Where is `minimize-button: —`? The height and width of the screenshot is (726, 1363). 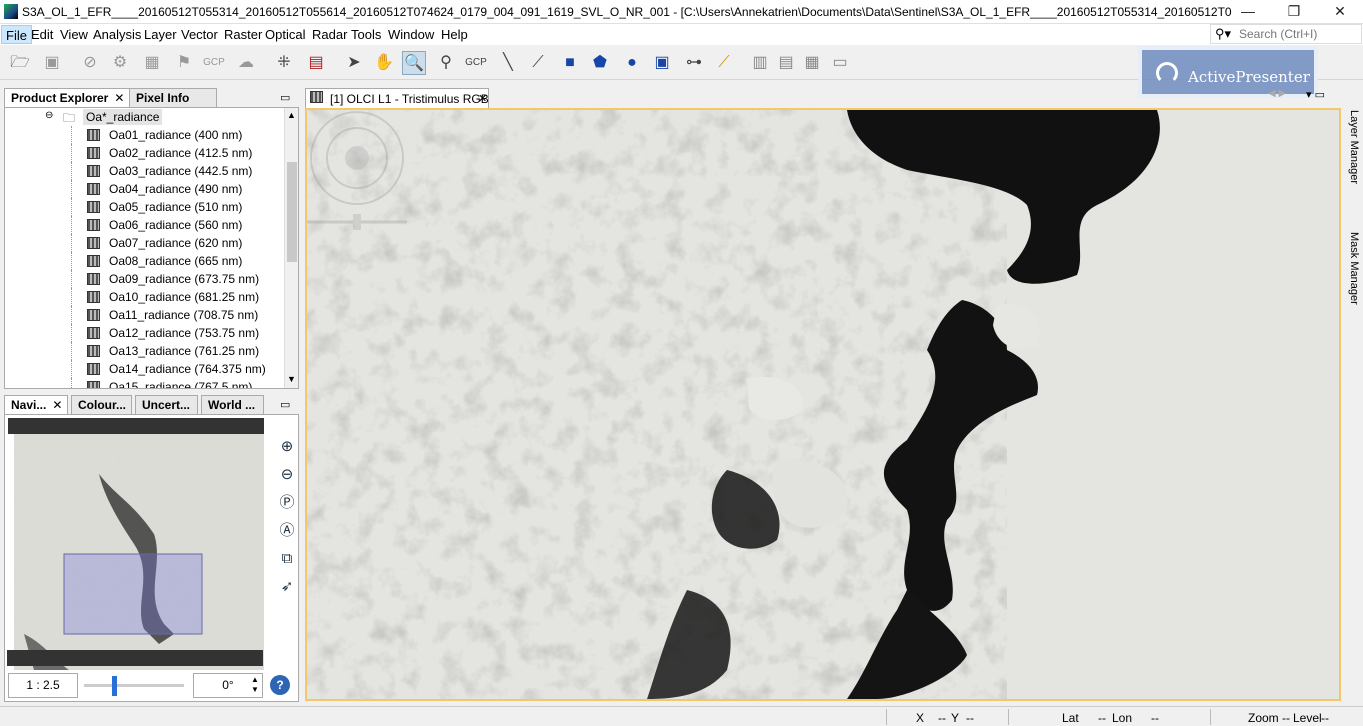 minimize-button: — is located at coordinates (1248, 12).